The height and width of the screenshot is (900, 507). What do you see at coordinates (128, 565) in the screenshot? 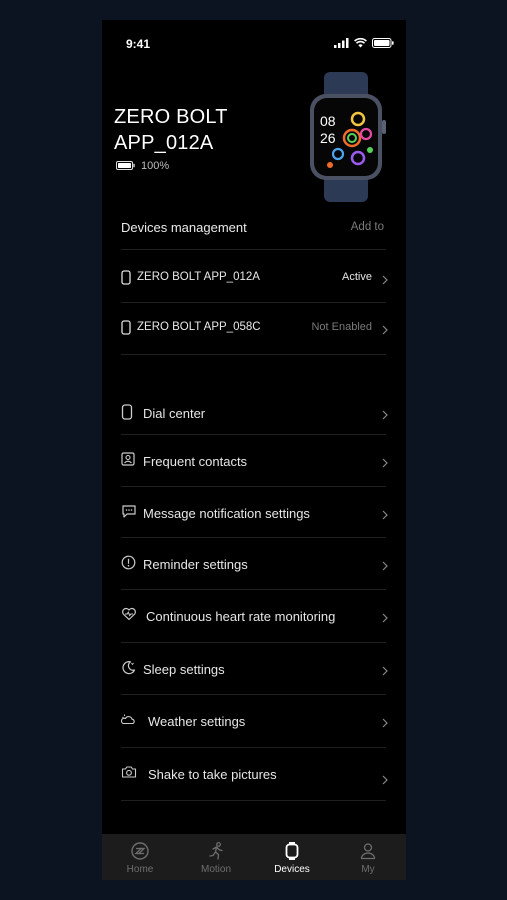
I see `exclamation-circle-icon` at bounding box center [128, 565].